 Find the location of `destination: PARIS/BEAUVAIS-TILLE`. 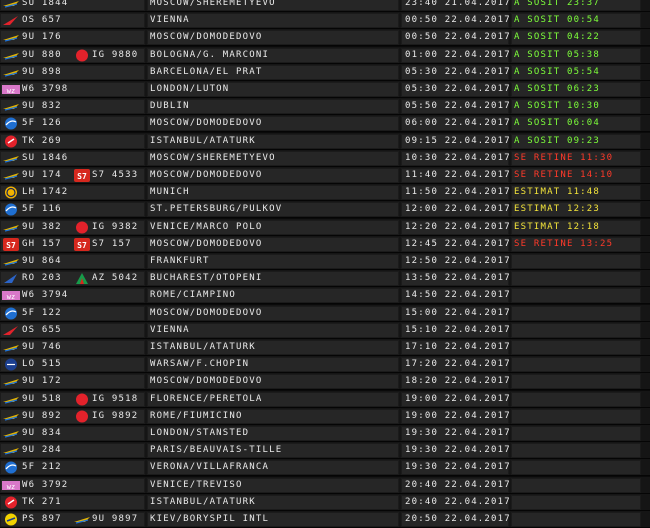

destination: PARIS/BEAUVAIS-TILLE is located at coordinates (216, 450).